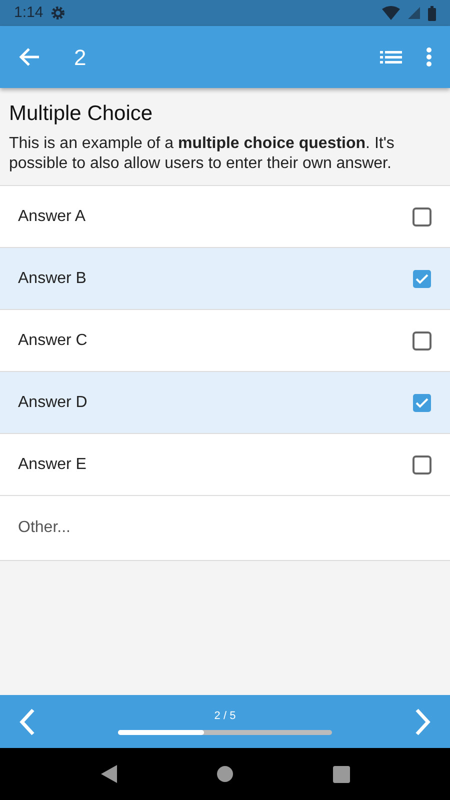 The image size is (450, 800). Describe the element at coordinates (225, 279) in the screenshot. I see `answer-option: Answer B` at that location.